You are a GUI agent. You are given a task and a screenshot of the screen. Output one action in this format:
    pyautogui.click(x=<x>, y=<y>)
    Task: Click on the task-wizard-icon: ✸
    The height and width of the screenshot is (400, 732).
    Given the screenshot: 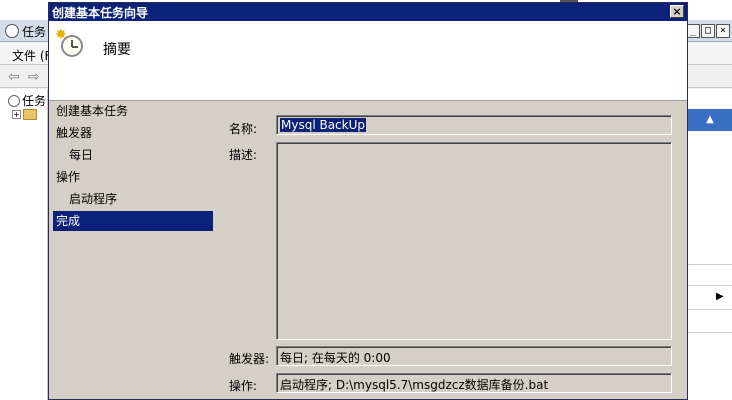 What is the action you would take?
    pyautogui.click(x=70, y=43)
    